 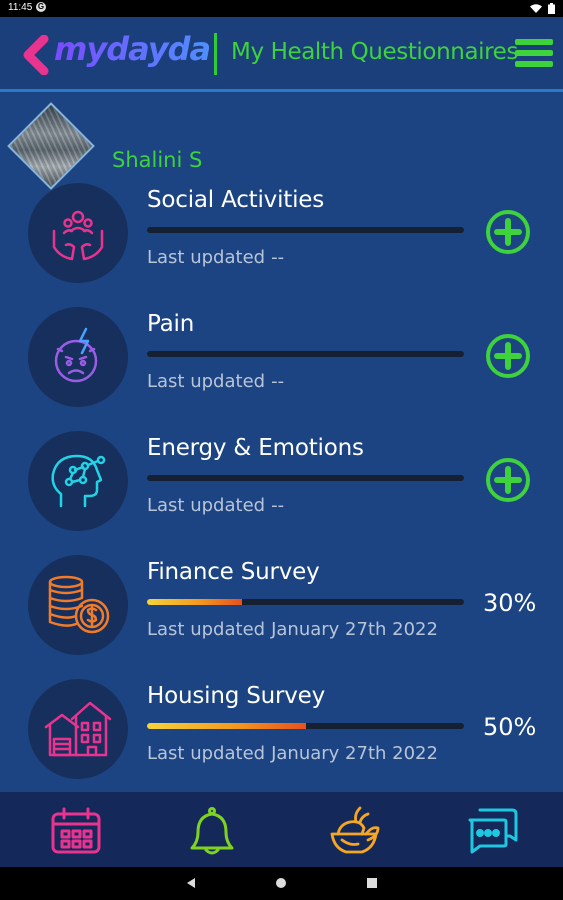 I want to click on questionnaire-pain: Pain Last updated --, so click(x=281, y=362).